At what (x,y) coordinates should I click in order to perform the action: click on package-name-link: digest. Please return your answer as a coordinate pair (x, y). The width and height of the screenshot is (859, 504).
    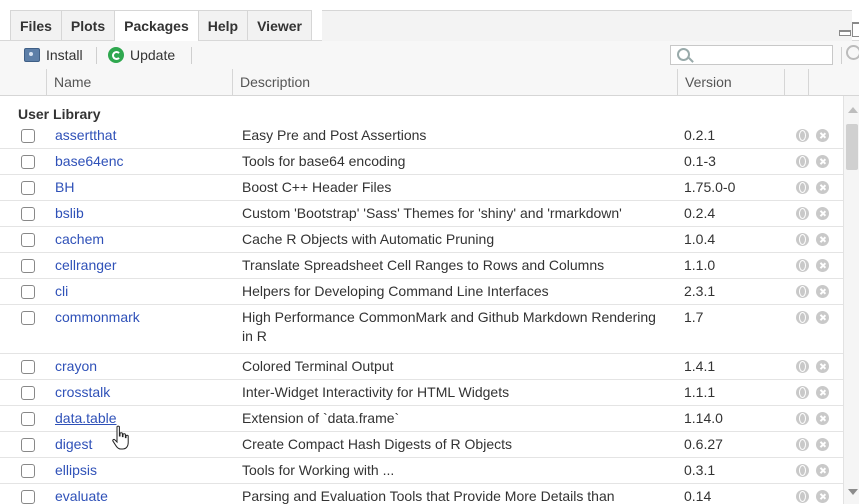
    Looking at the image, I should click on (73, 444).